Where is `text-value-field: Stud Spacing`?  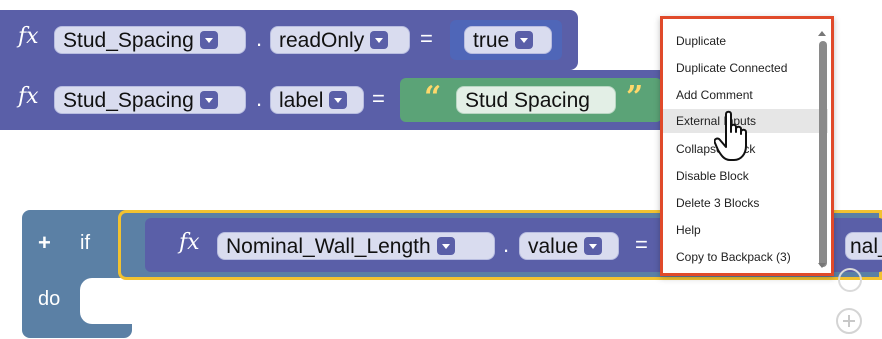 text-value-field: Stud Spacing is located at coordinates (536, 100).